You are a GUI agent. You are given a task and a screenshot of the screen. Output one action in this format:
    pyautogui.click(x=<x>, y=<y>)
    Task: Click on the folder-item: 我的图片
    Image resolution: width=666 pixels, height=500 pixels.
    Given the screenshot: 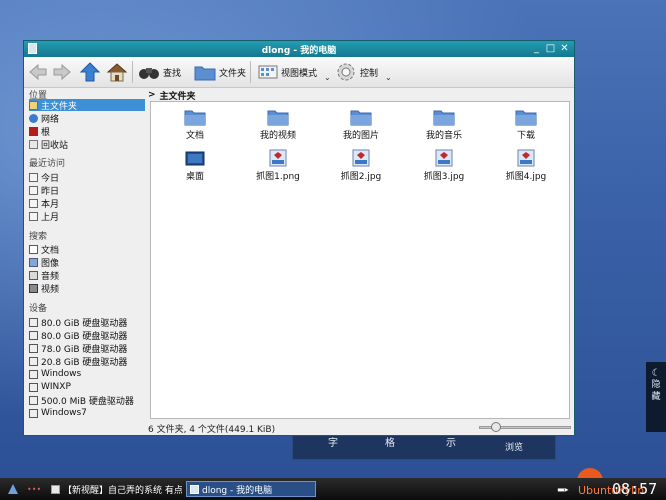 What is the action you would take?
    pyautogui.click(x=361, y=124)
    